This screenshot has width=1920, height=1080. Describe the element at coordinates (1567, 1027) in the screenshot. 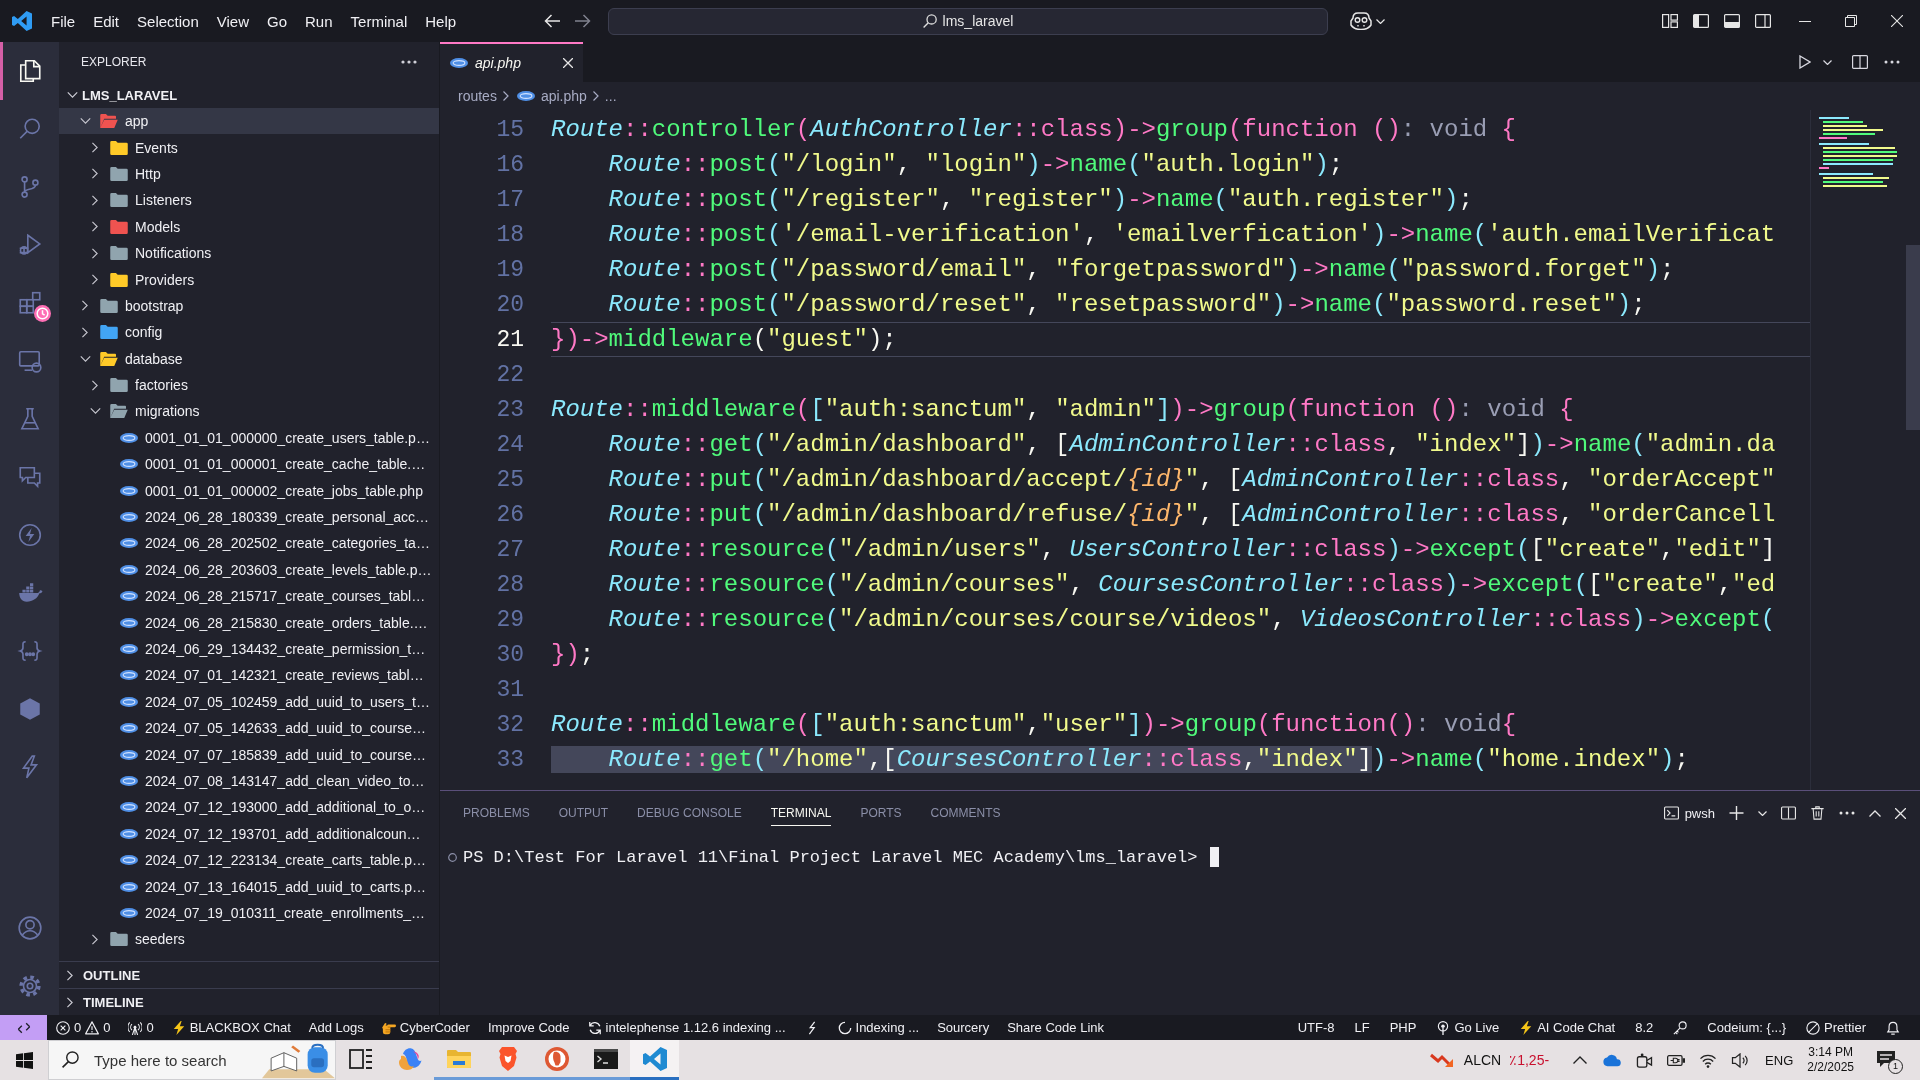

I see `status-item: AI Code Chat` at that location.